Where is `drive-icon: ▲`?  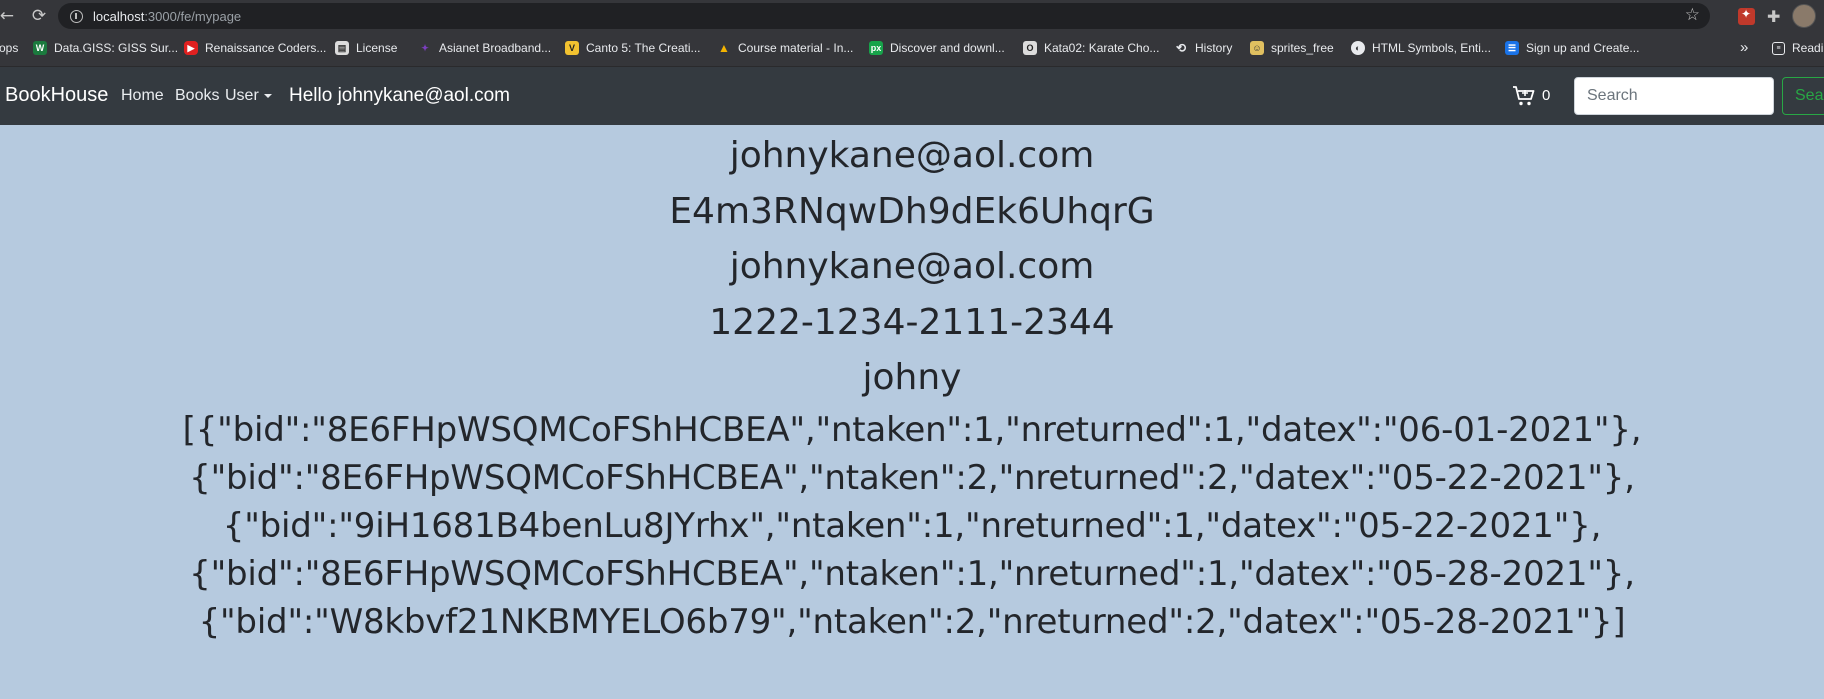 drive-icon: ▲ is located at coordinates (724, 48).